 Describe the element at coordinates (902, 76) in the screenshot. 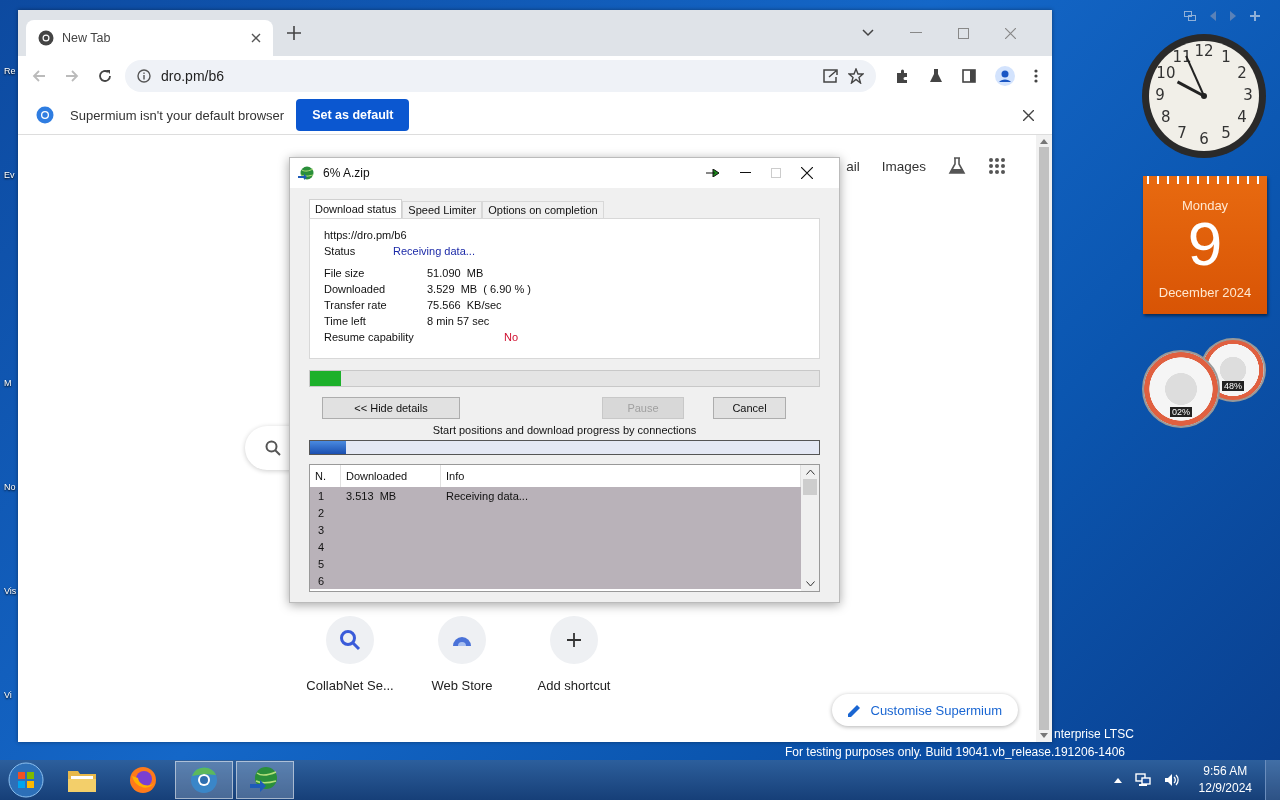

I see `puzzle-icon` at that location.